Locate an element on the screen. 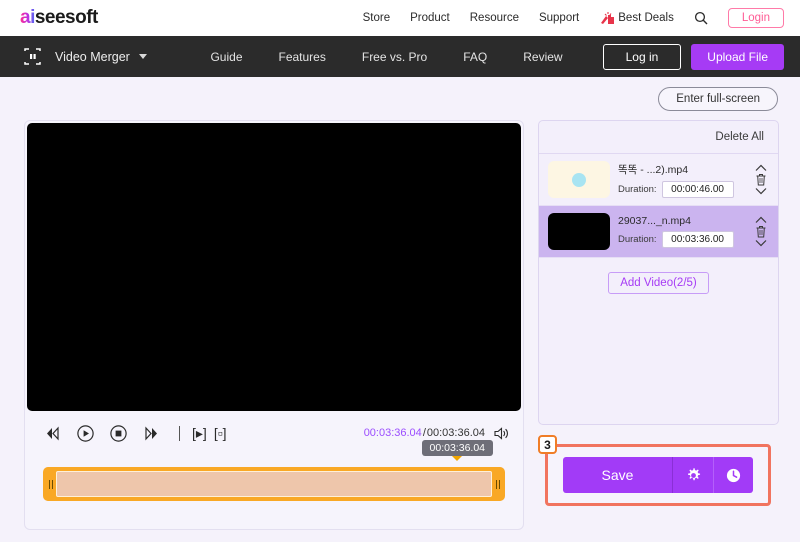 This screenshot has height=542, width=800. brand-logo: ai seesoft is located at coordinates (59, 18).